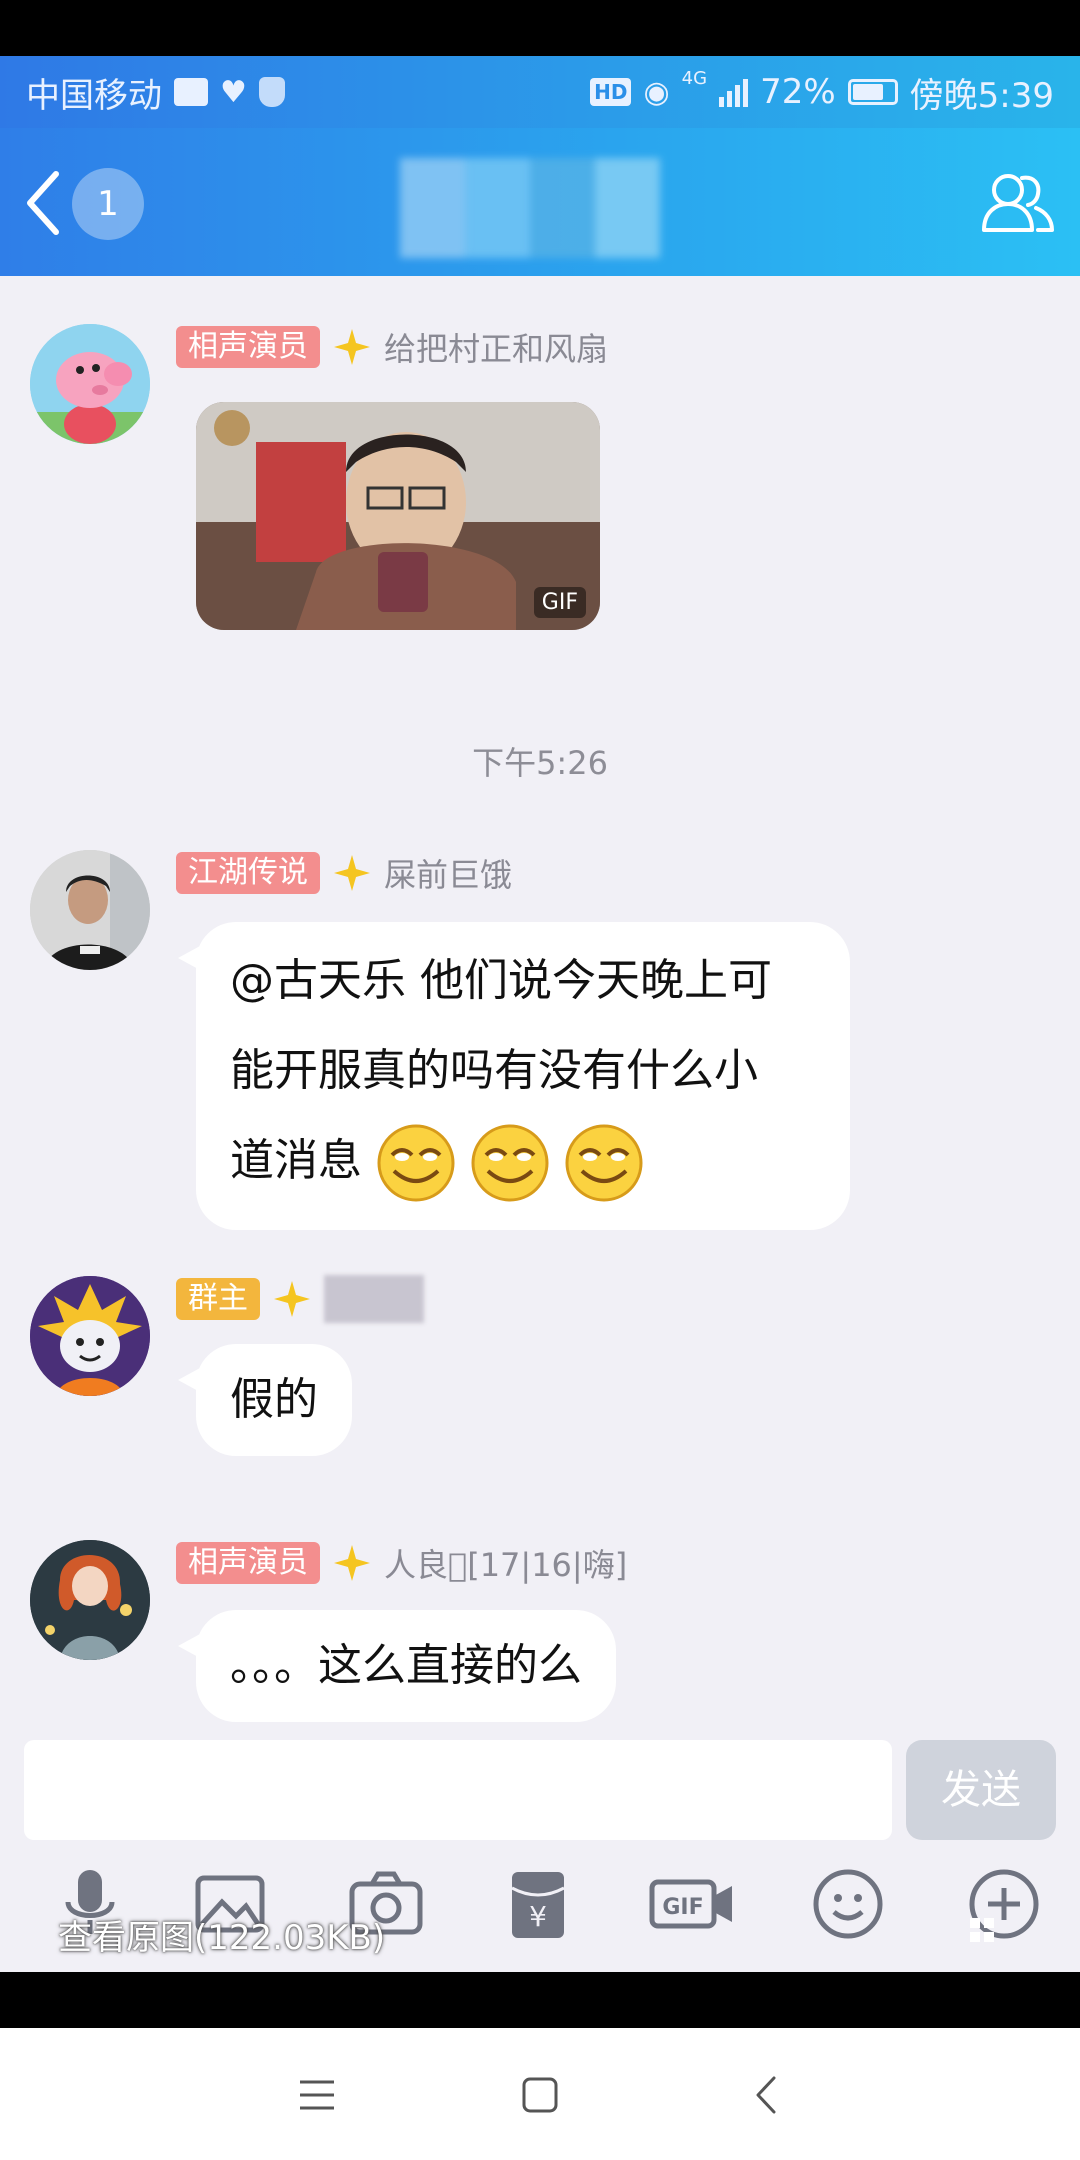  I want to click on message-input-row: 发送, so click(540, 1794).